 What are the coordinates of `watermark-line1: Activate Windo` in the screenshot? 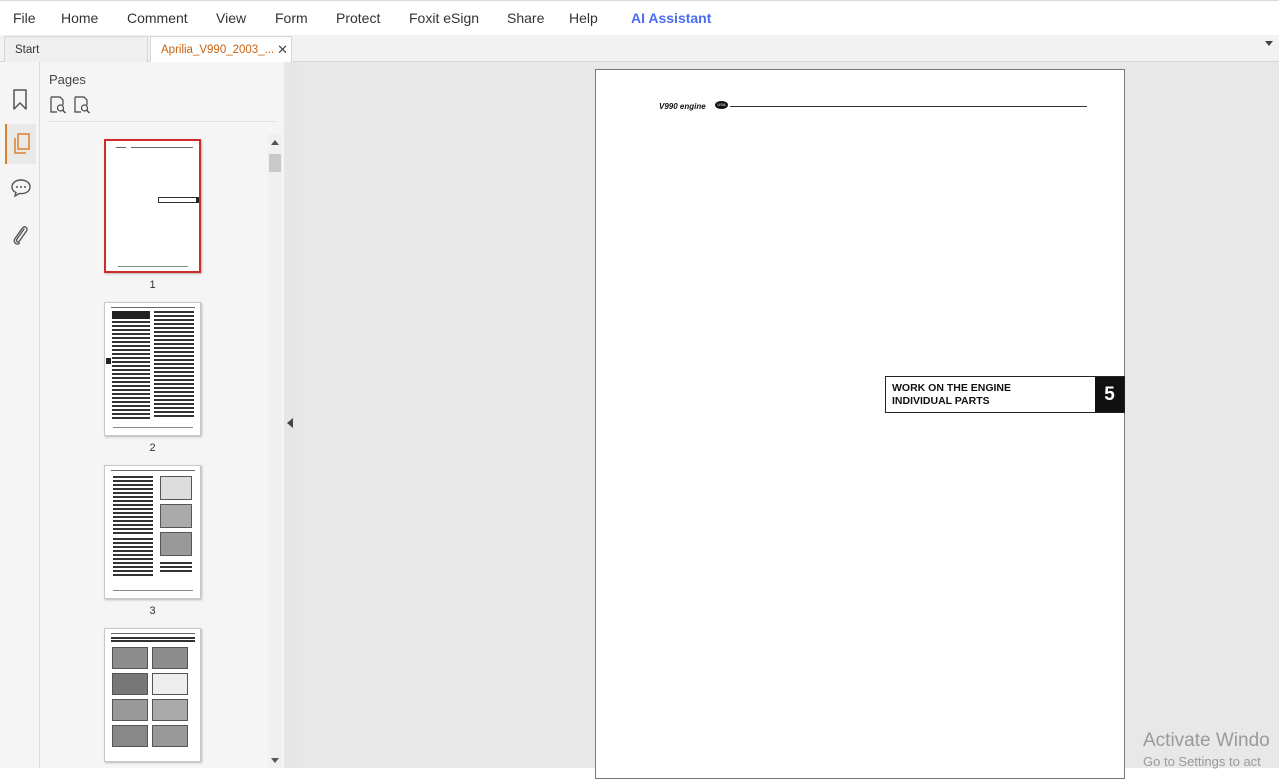 It's located at (1206, 740).